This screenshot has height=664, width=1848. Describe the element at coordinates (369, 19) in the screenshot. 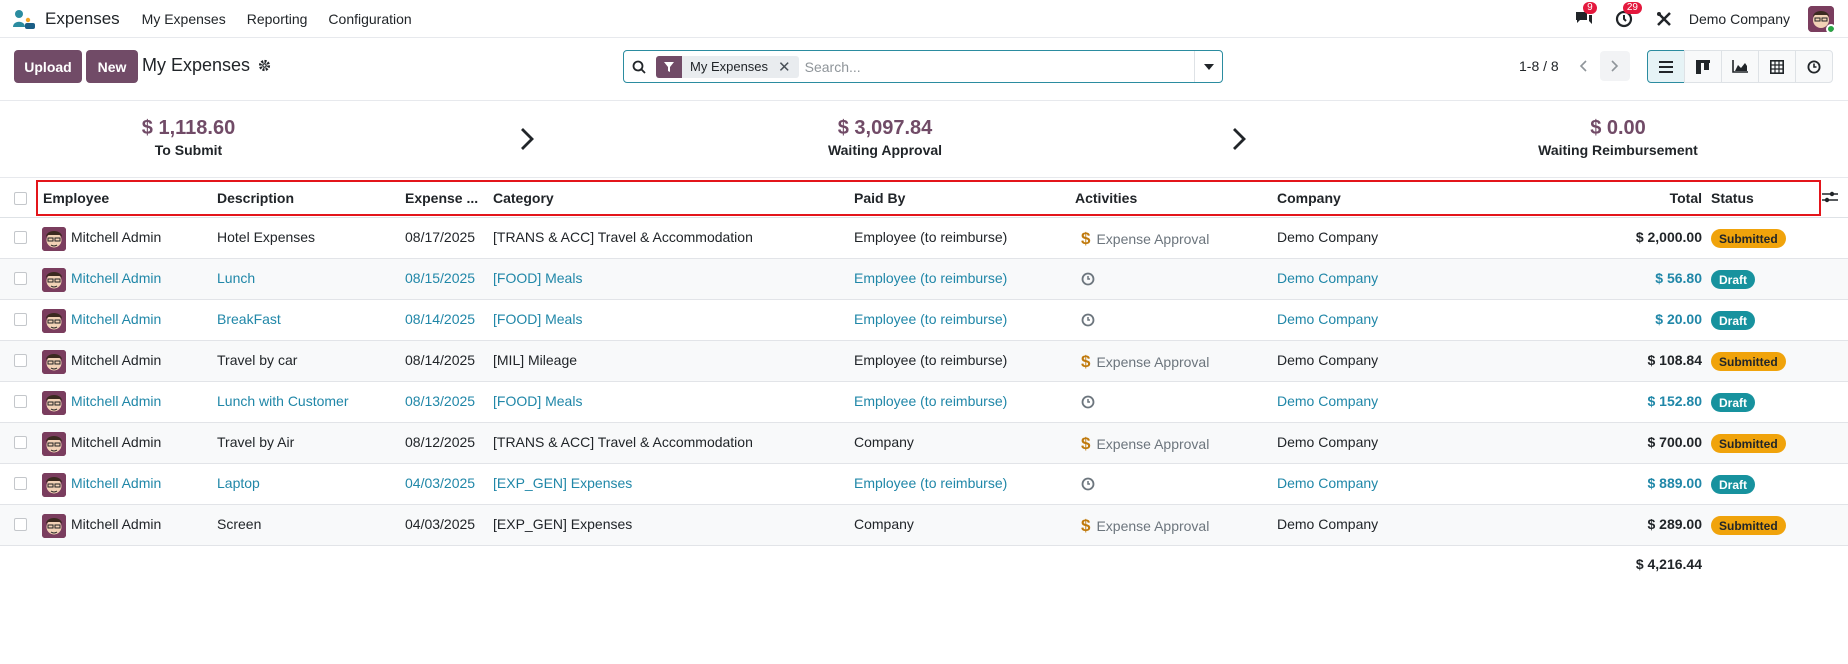

I see `menu-configuration: Configuration` at that location.